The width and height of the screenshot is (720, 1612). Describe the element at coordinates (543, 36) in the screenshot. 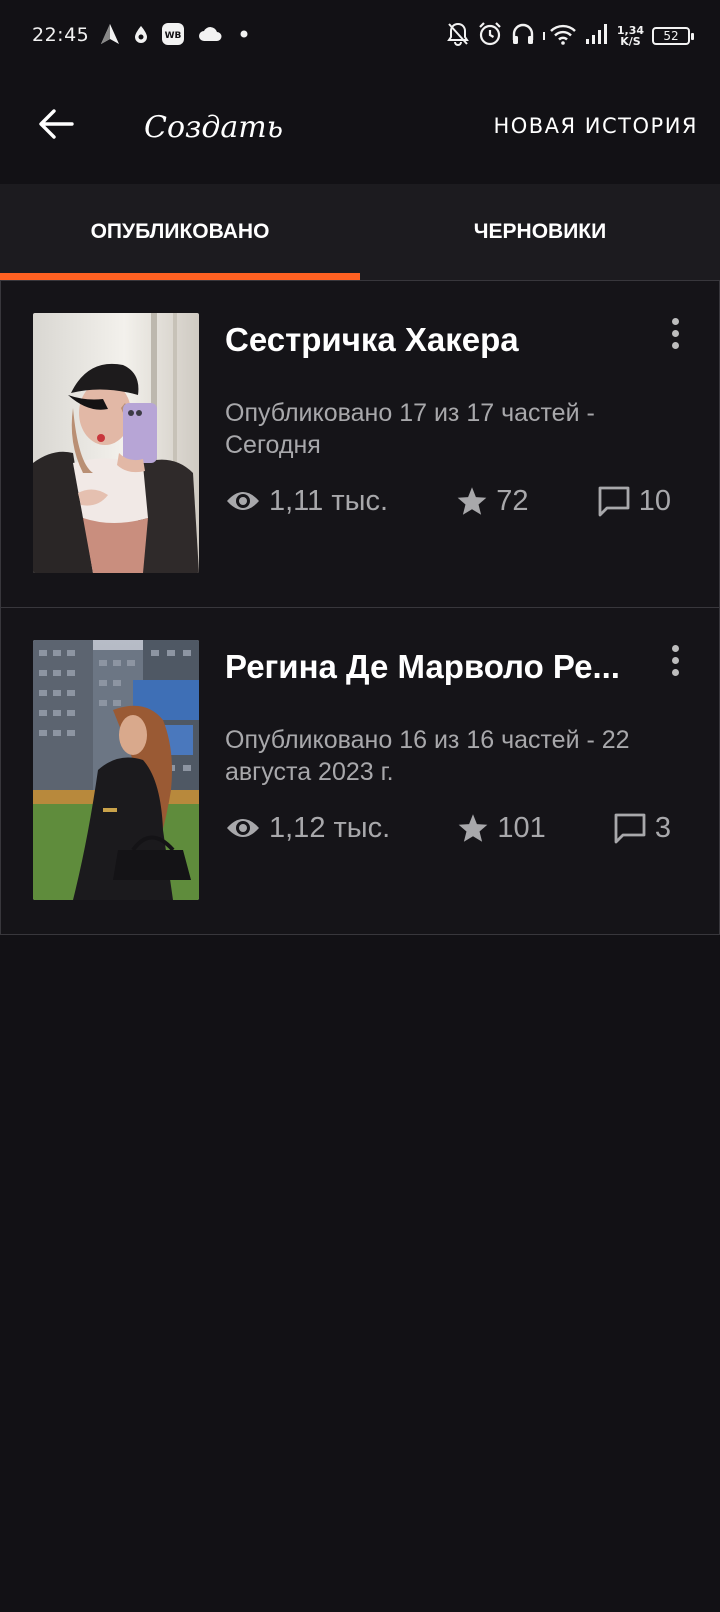

I see `headphone-battery-icon` at that location.